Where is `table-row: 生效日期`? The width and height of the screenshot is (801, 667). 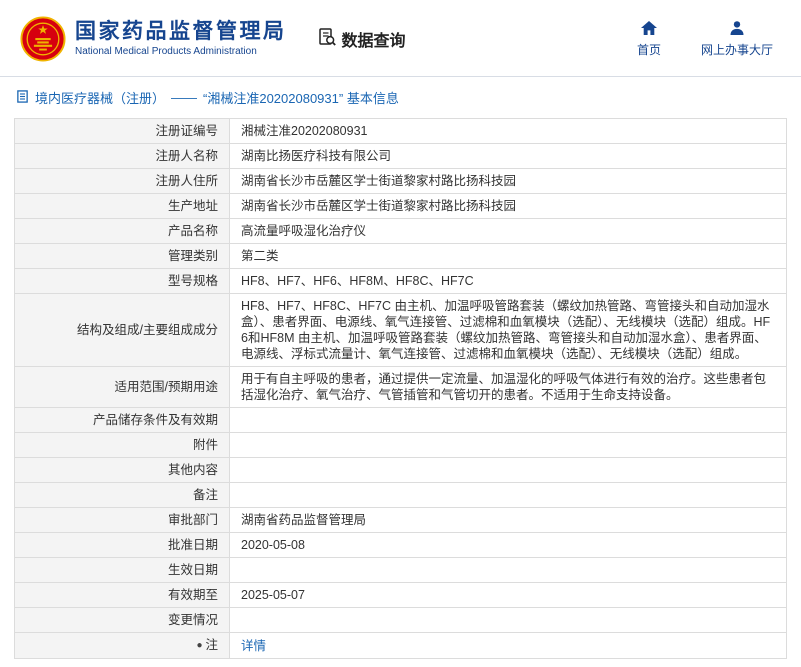
table-row: 生效日期 is located at coordinates (400, 570).